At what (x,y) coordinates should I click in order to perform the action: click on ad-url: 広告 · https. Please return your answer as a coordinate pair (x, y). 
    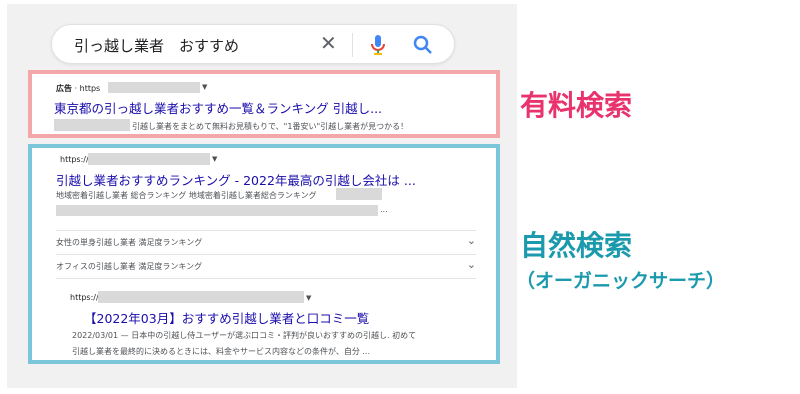
    Looking at the image, I should click on (78, 88).